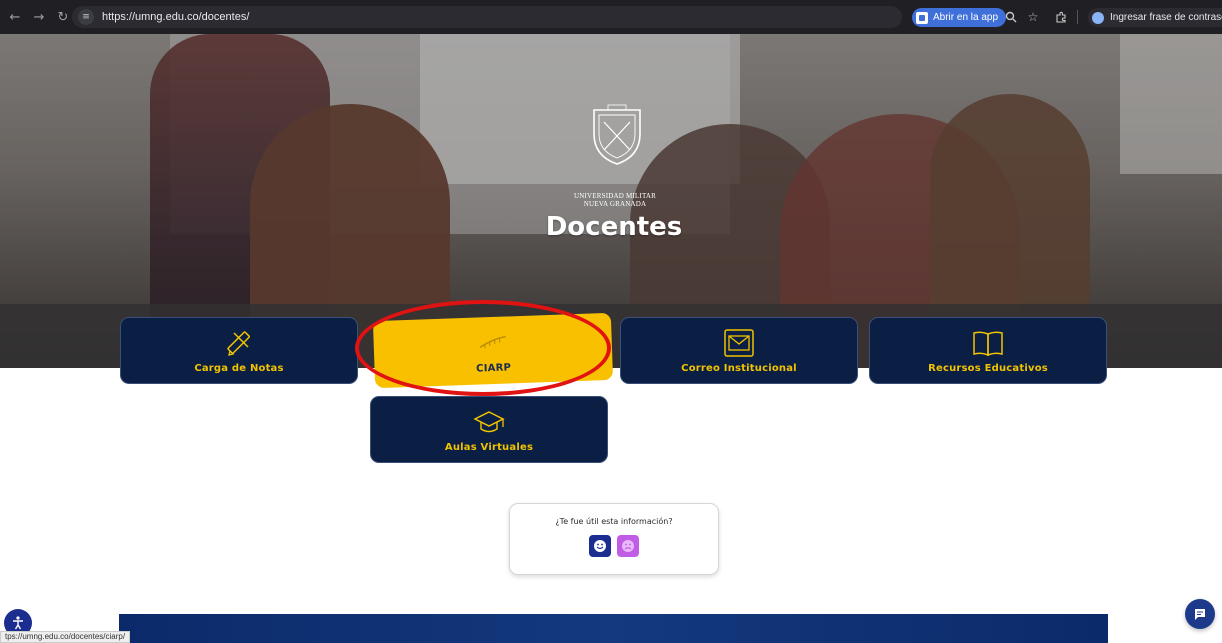 The width and height of the screenshot is (1222, 643). I want to click on site-info-icon: ≡, so click(86, 17).